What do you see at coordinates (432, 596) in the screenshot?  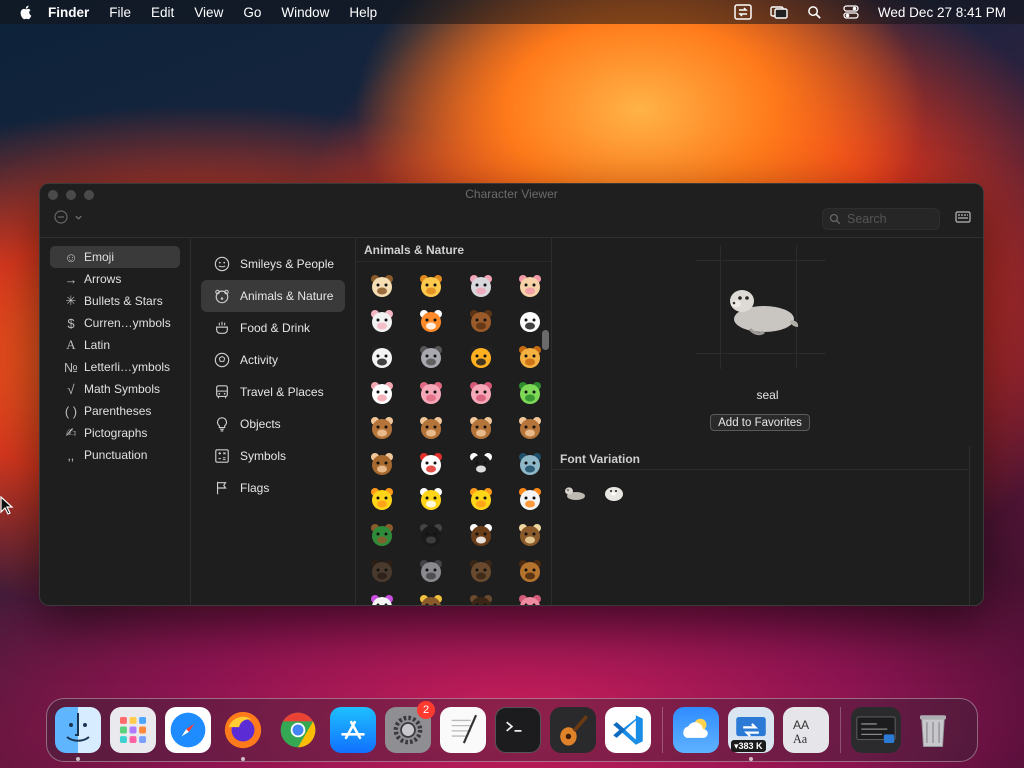 I see `emoji-cell-bug` at bounding box center [432, 596].